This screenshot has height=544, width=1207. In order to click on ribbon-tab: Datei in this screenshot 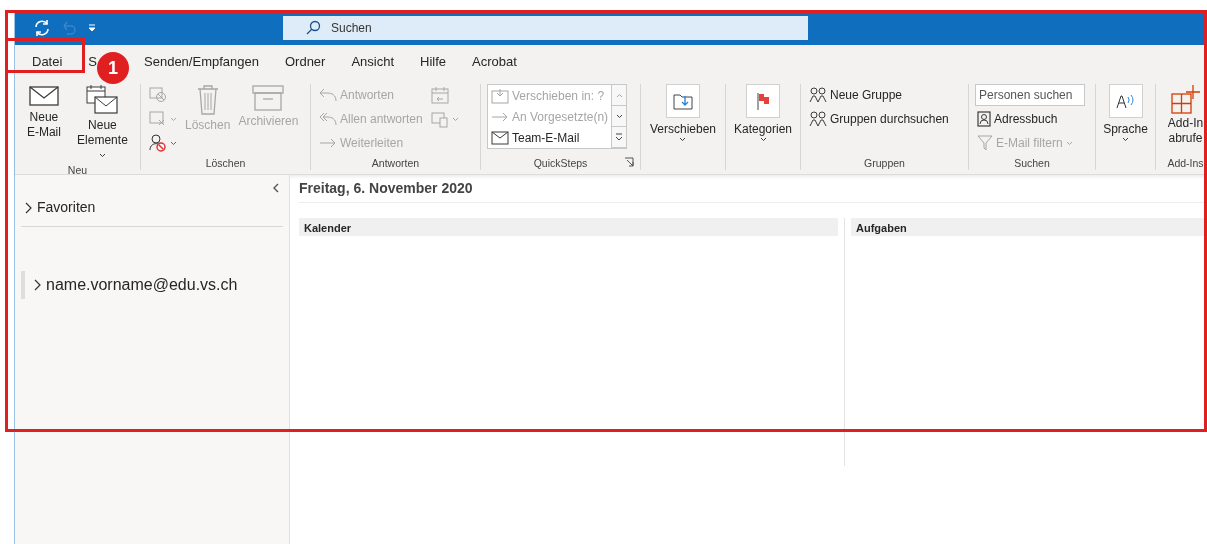, I will do `click(47, 61)`.